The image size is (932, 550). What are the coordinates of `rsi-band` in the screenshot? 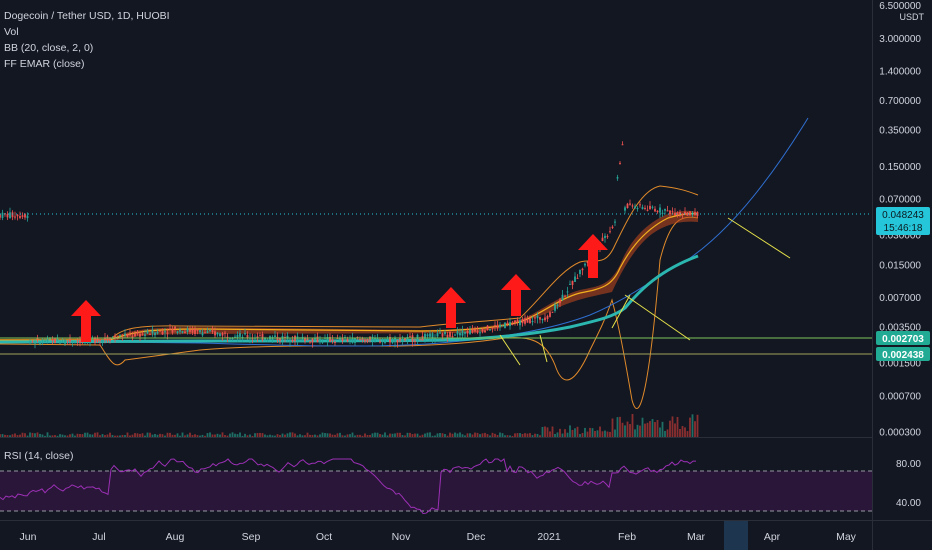 It's located at (436, 491).